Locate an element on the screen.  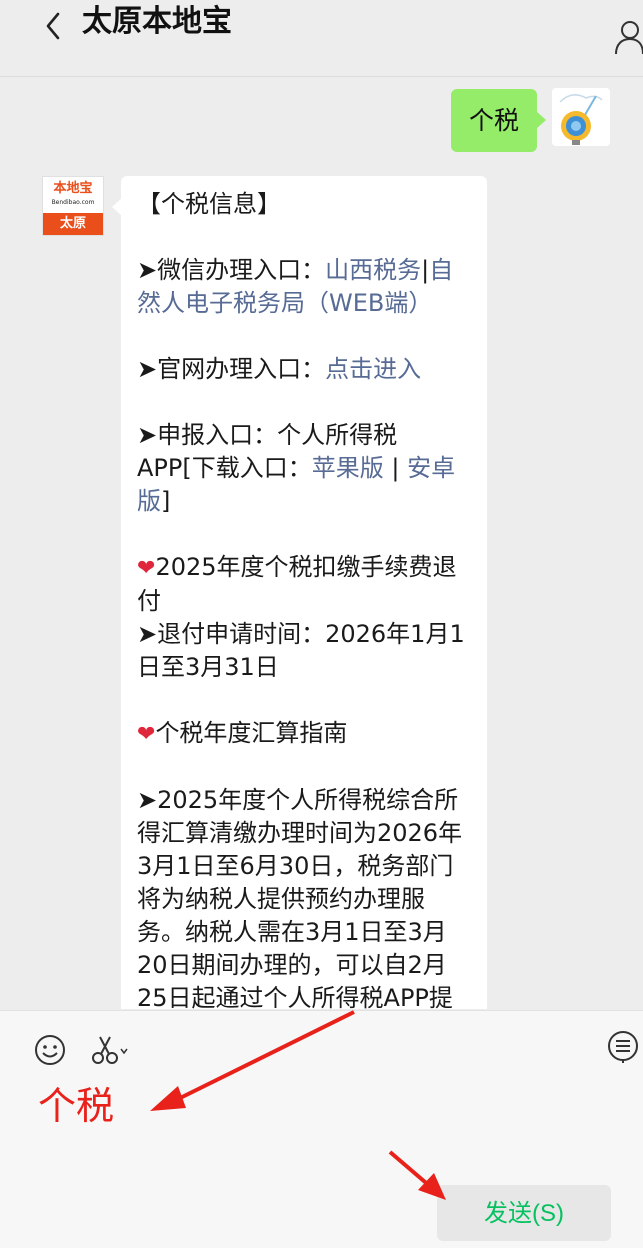
scissors-icon is located at coordinates (110, 1050).